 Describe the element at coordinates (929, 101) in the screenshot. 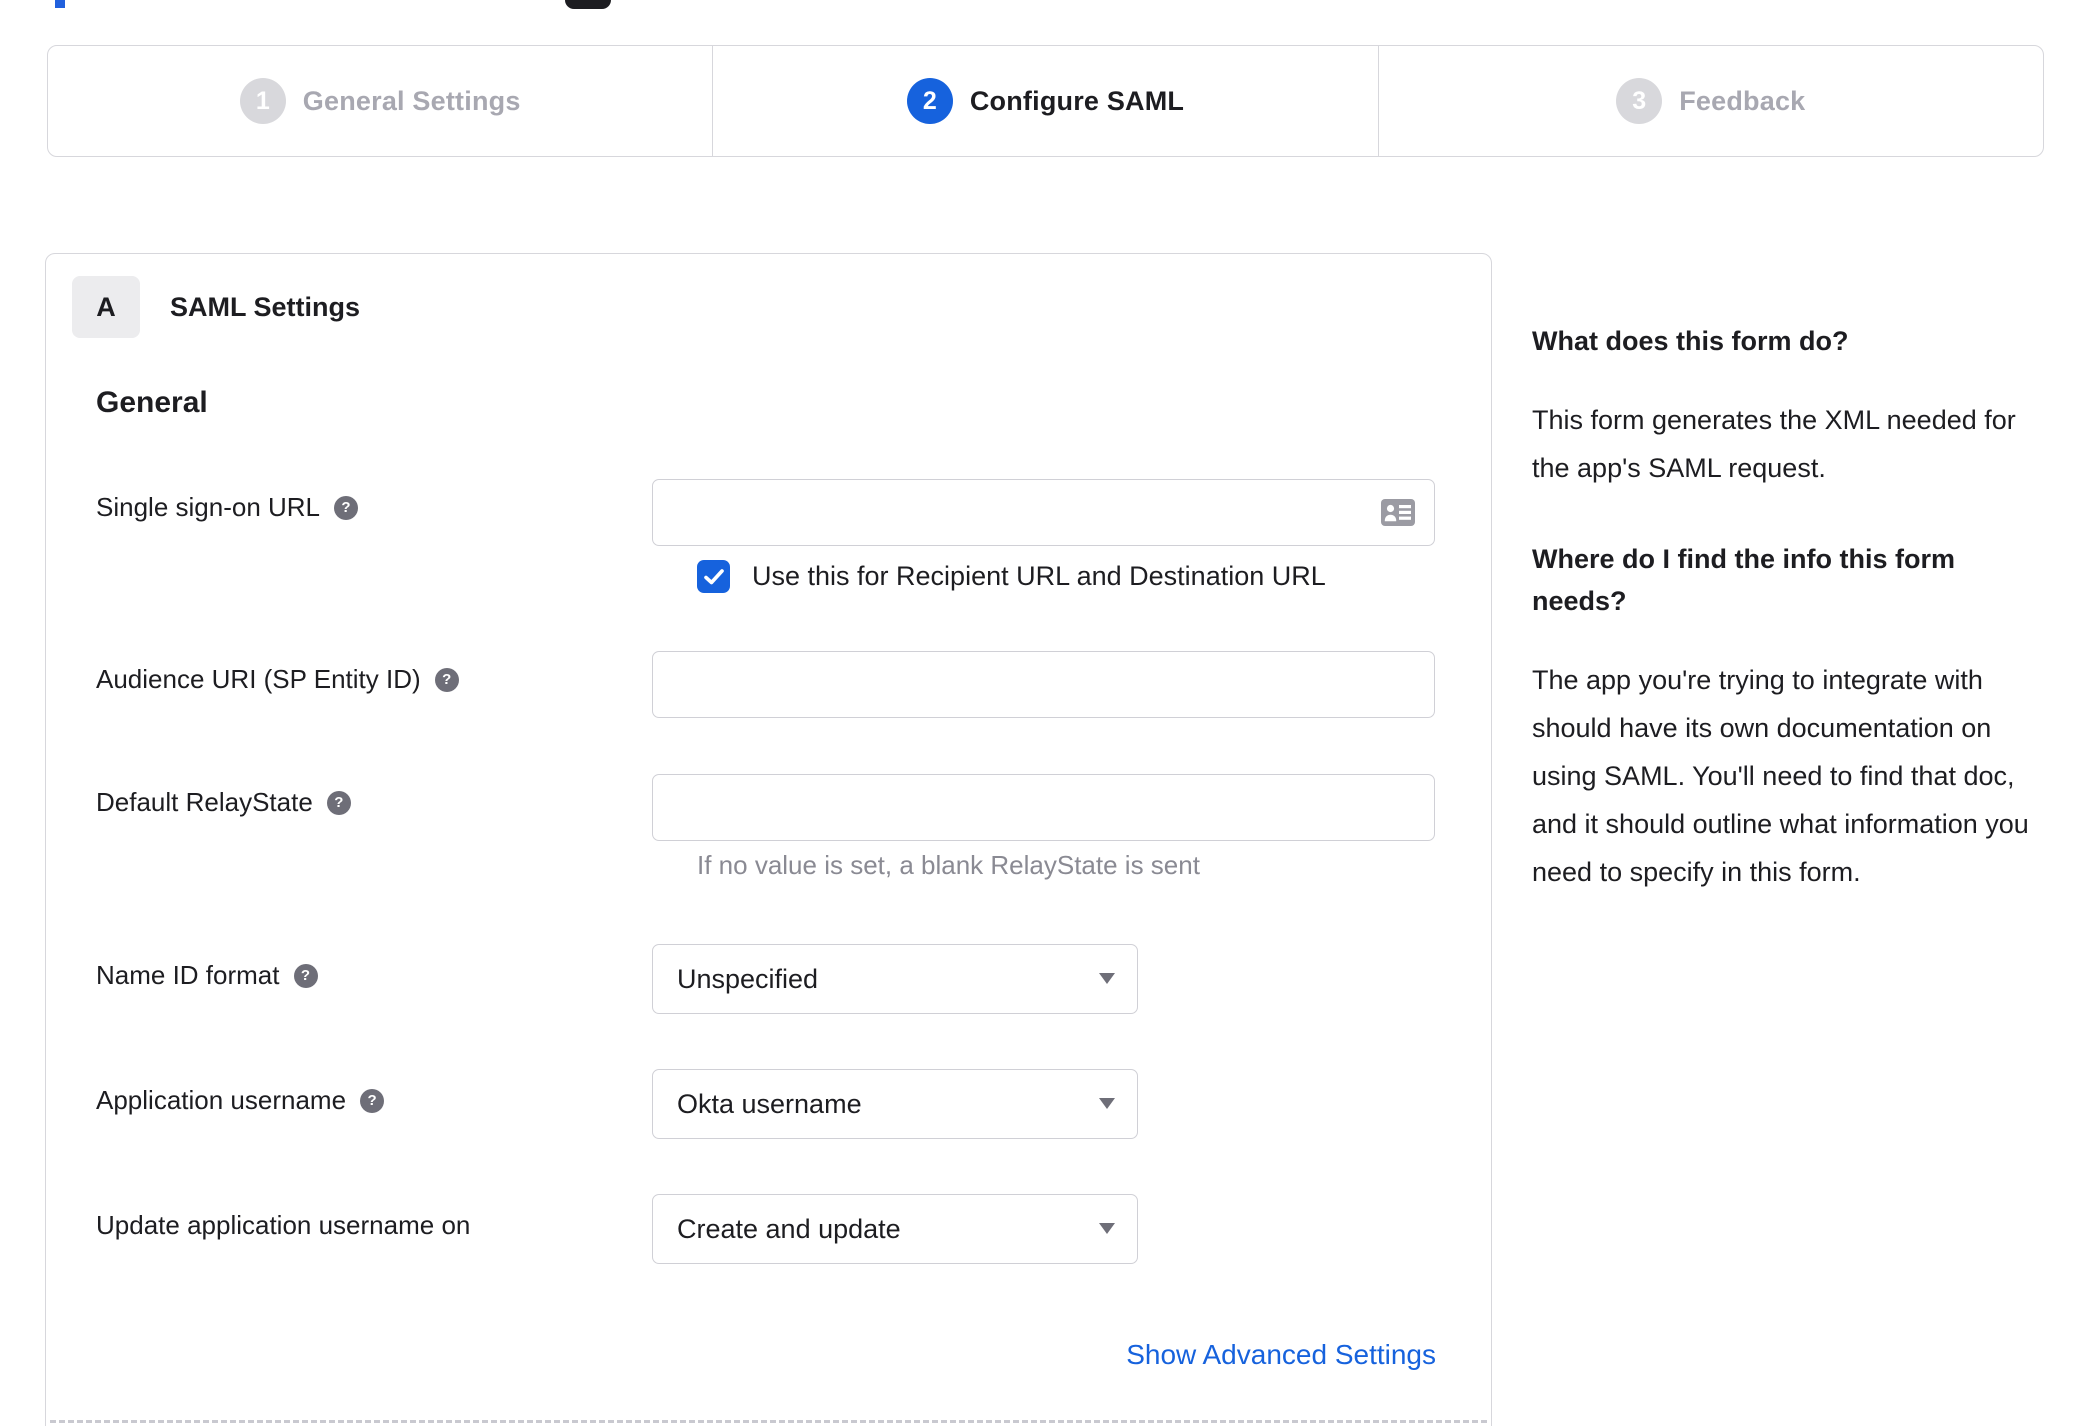

I see `step-2-number-badge: 2` at that location.